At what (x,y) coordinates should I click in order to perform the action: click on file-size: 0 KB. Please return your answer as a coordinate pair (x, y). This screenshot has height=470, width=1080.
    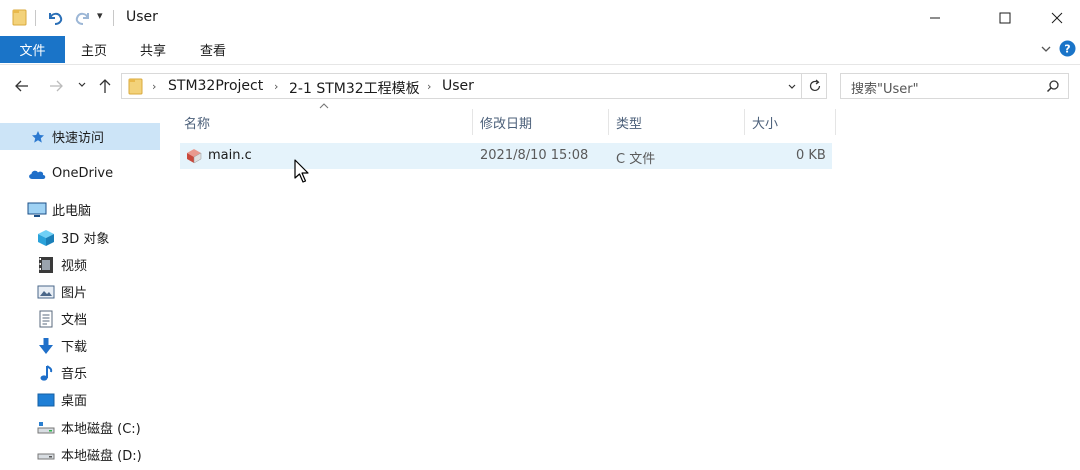
    Looking at the image, I should click on (811, 155).